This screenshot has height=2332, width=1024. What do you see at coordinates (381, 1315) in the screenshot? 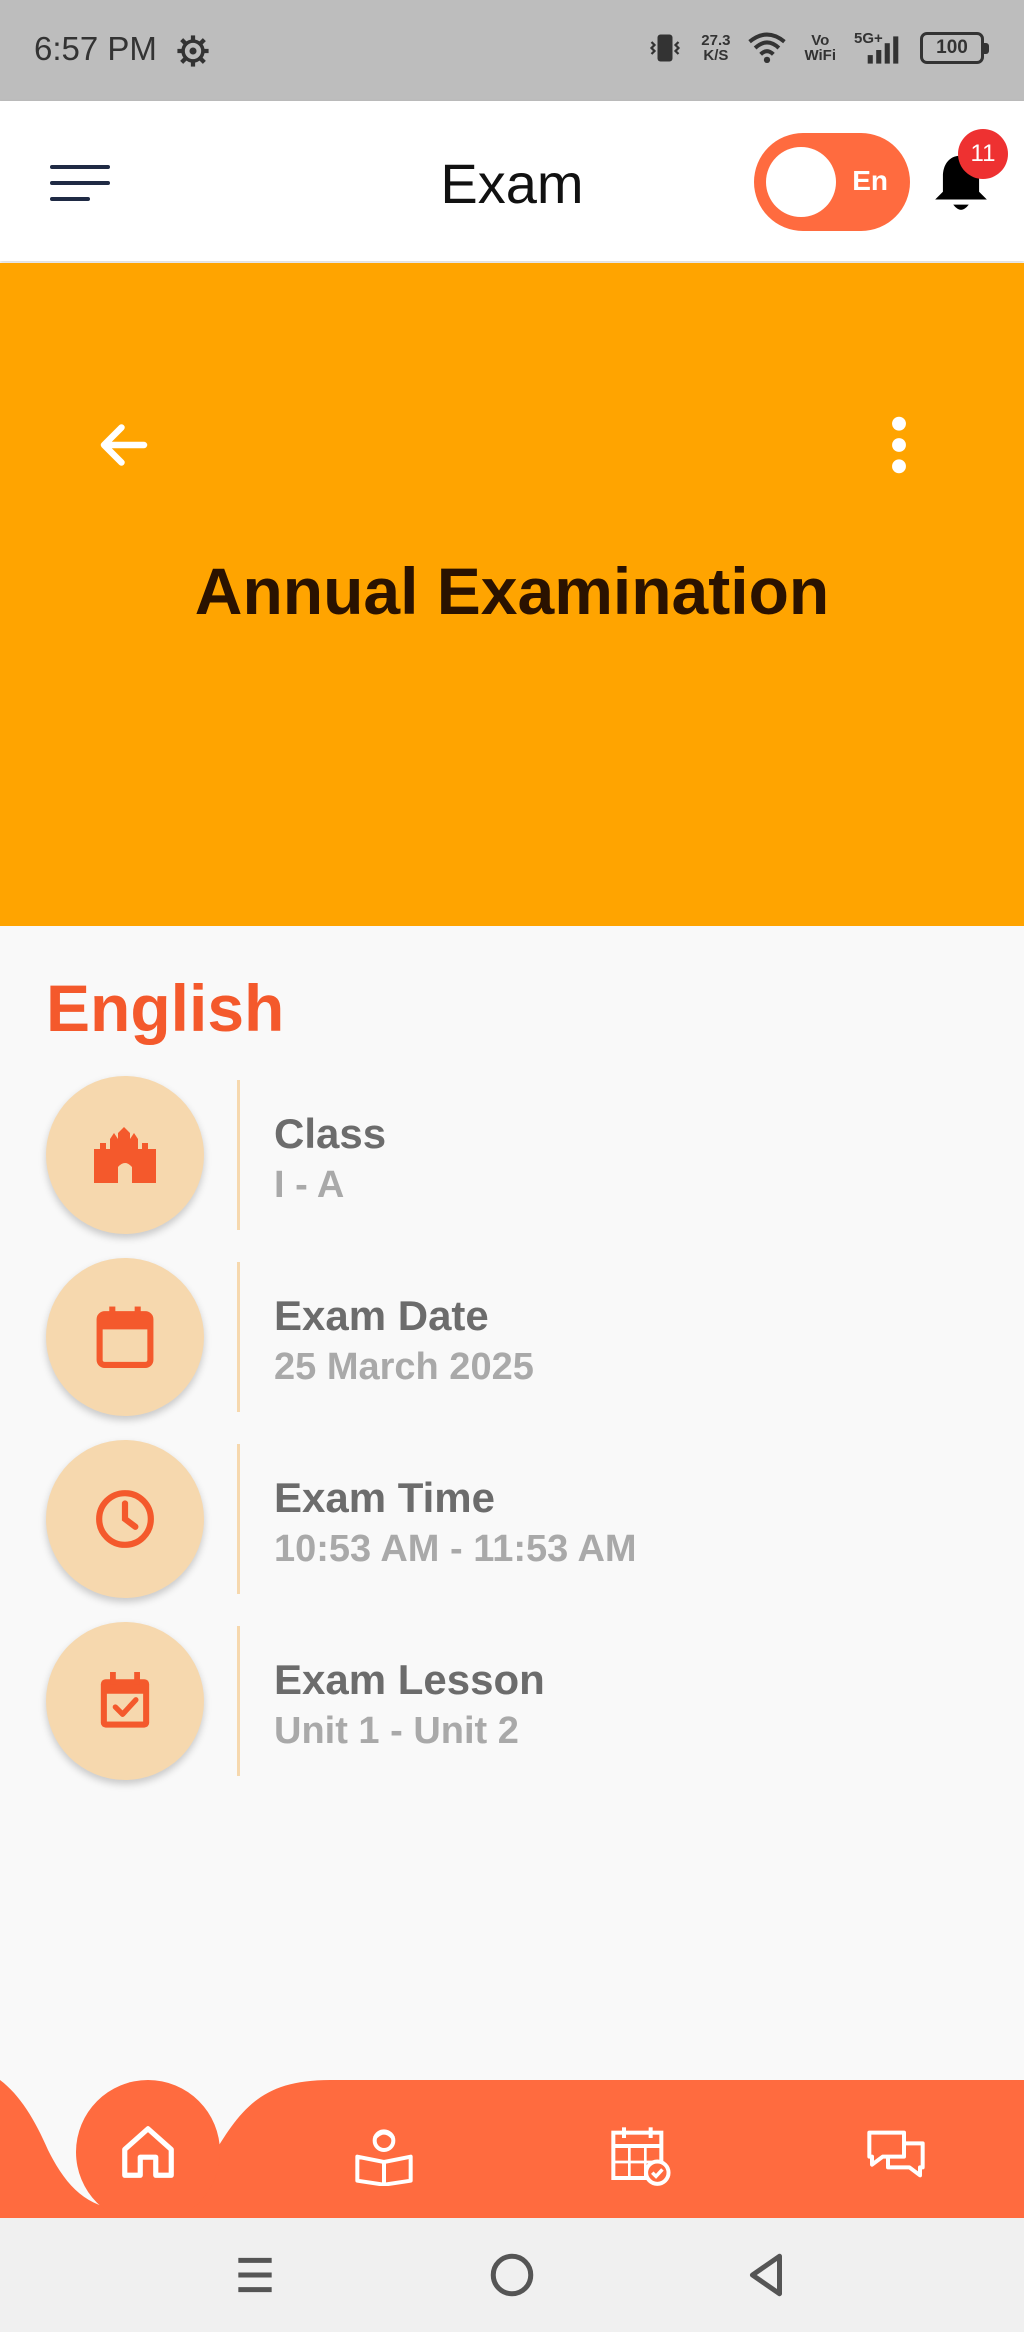
I see `exam-date-label: Exam Date` at bounding box center [381, 1315].